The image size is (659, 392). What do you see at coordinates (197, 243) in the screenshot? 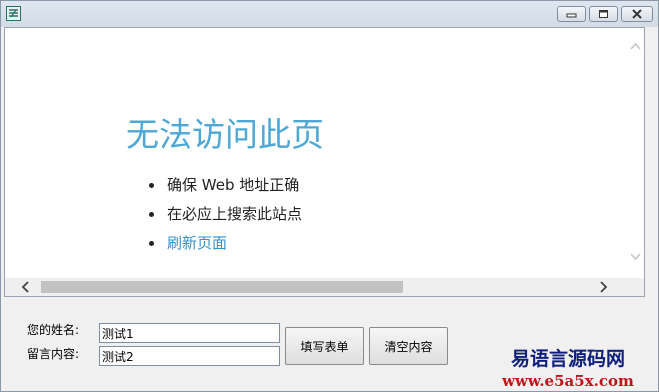
I see `refresh-page-label: 刷新页面` at bounding box center [197, 243].